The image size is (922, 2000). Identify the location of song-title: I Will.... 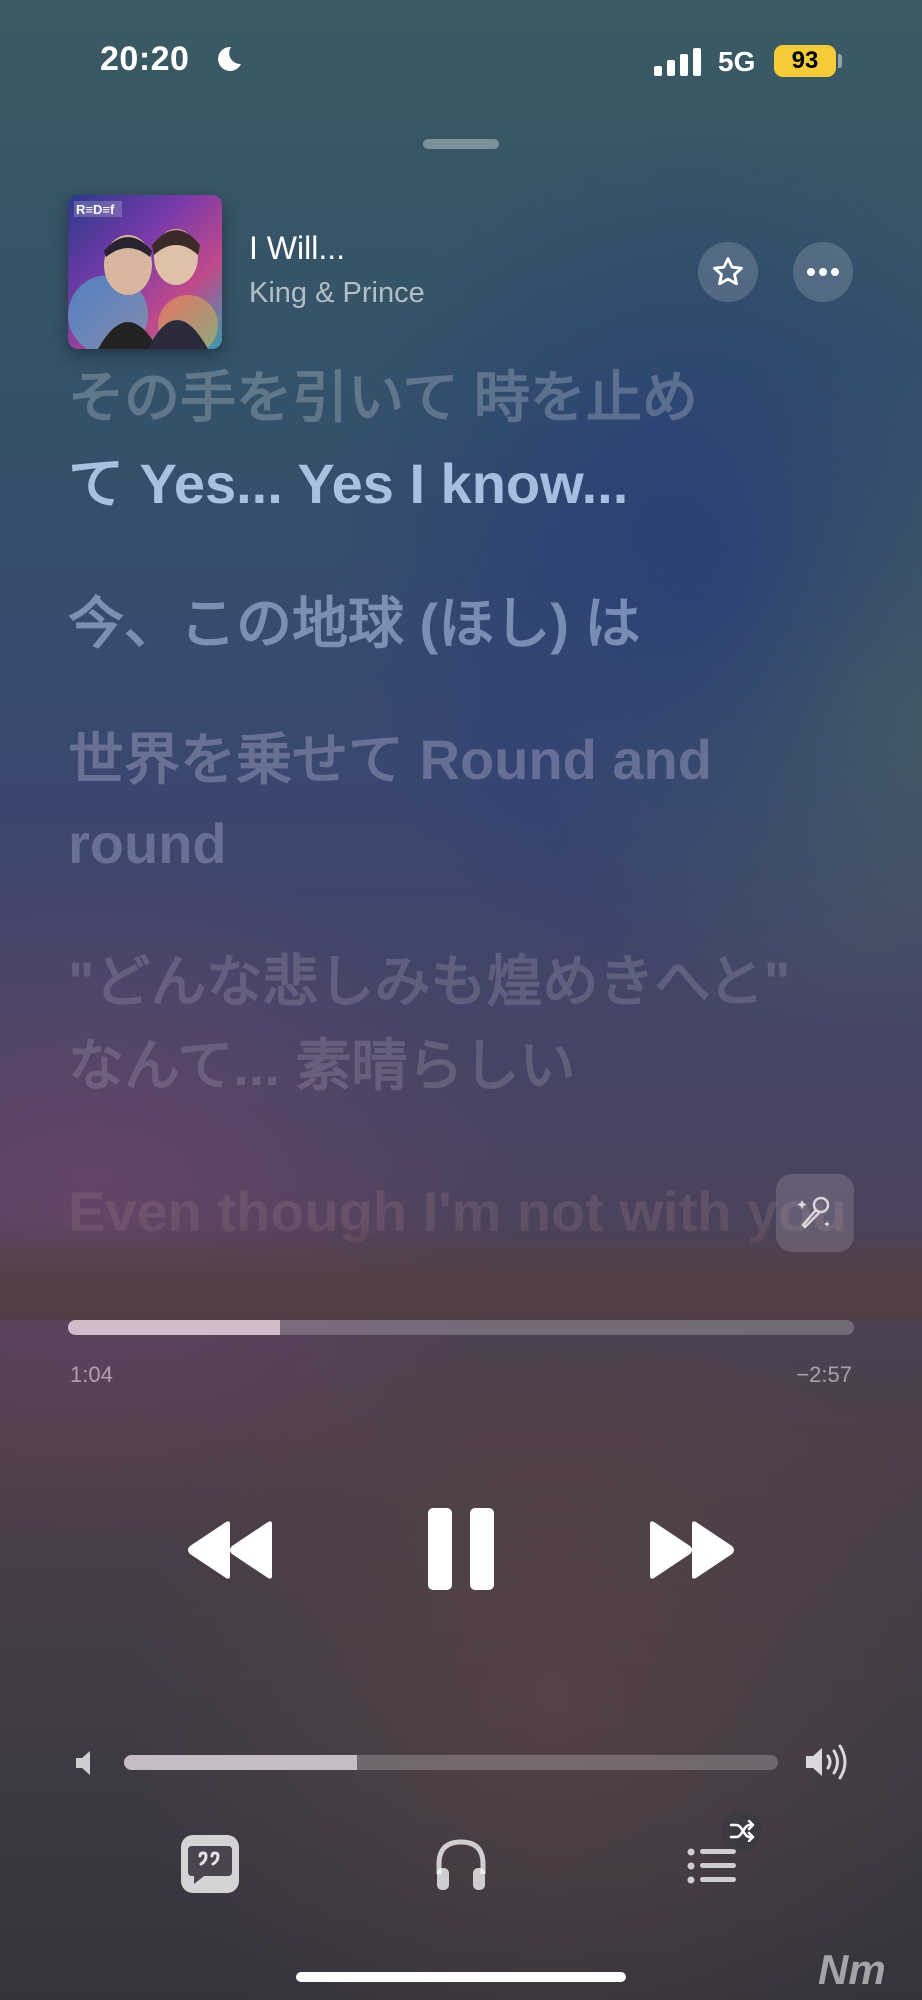
(297, 248).